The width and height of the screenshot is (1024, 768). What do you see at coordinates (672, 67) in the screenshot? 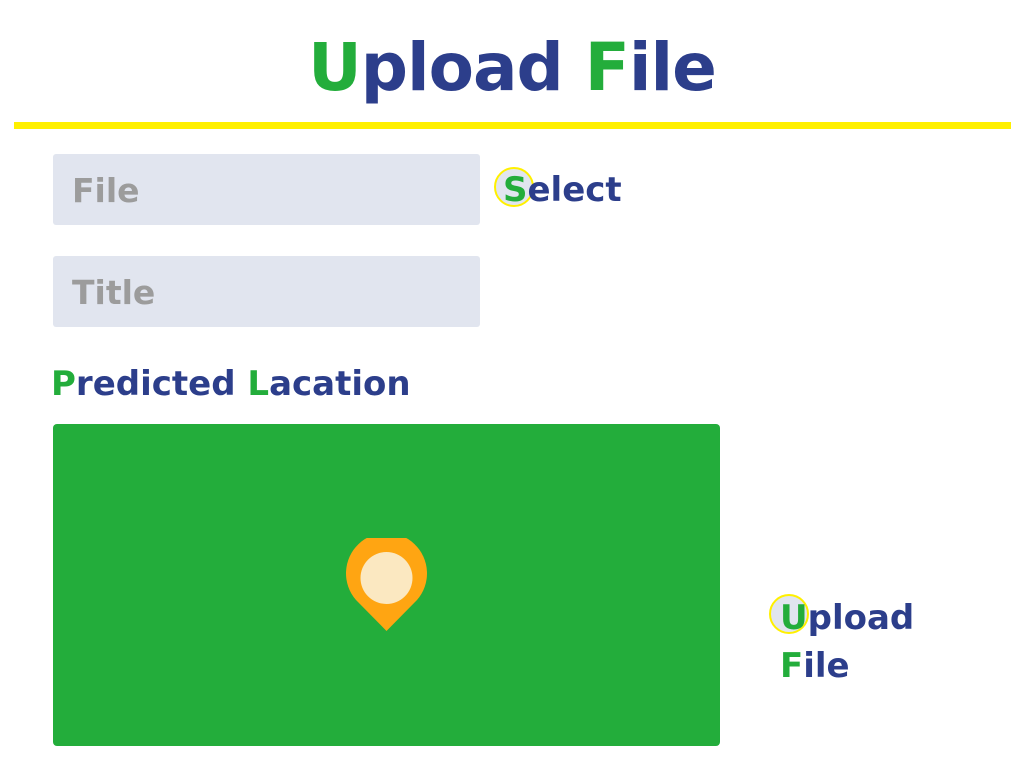
I see `title-word-file: ile` at bounding box center [672, 67].